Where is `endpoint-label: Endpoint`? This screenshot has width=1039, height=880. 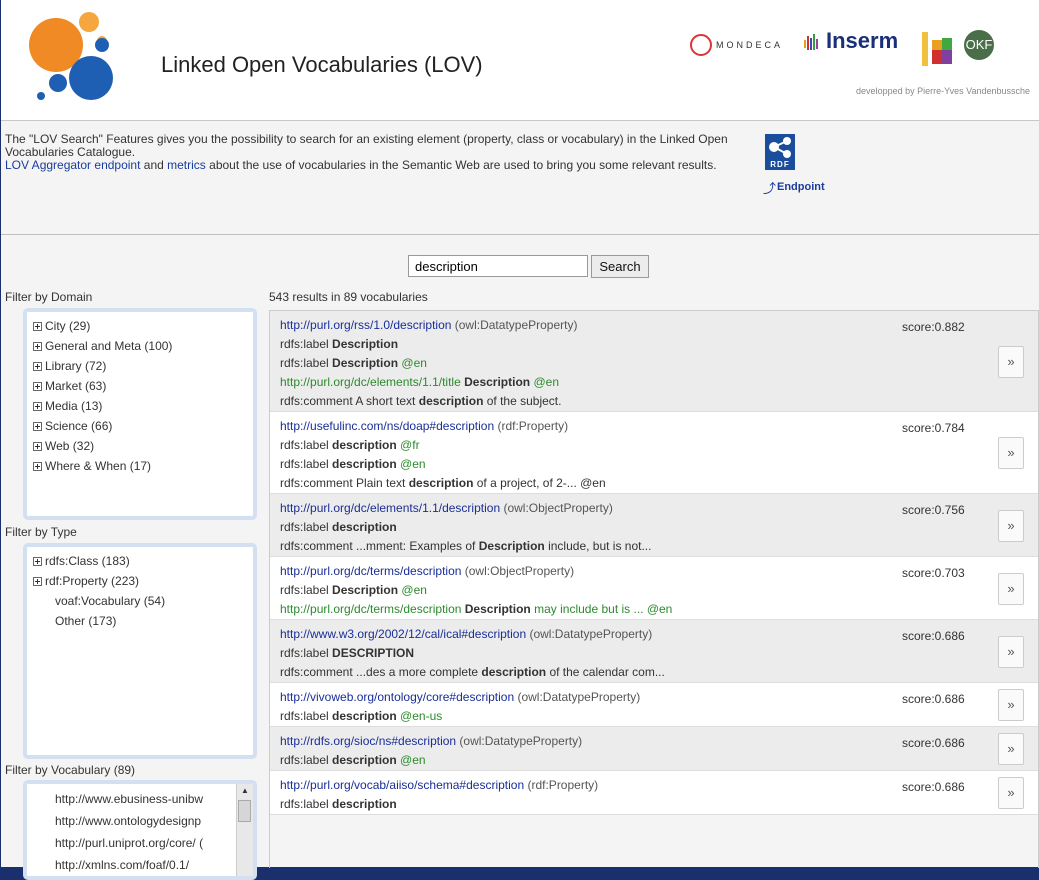
endpoint-label: Endpoint is located at coordinates (801, 187).